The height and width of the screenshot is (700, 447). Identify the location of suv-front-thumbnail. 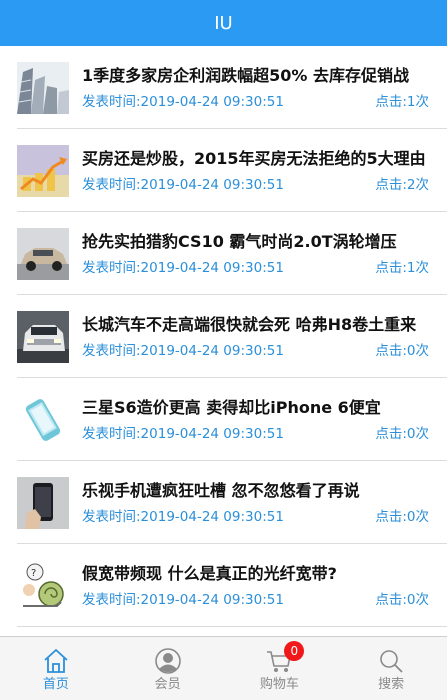
(43, 337).